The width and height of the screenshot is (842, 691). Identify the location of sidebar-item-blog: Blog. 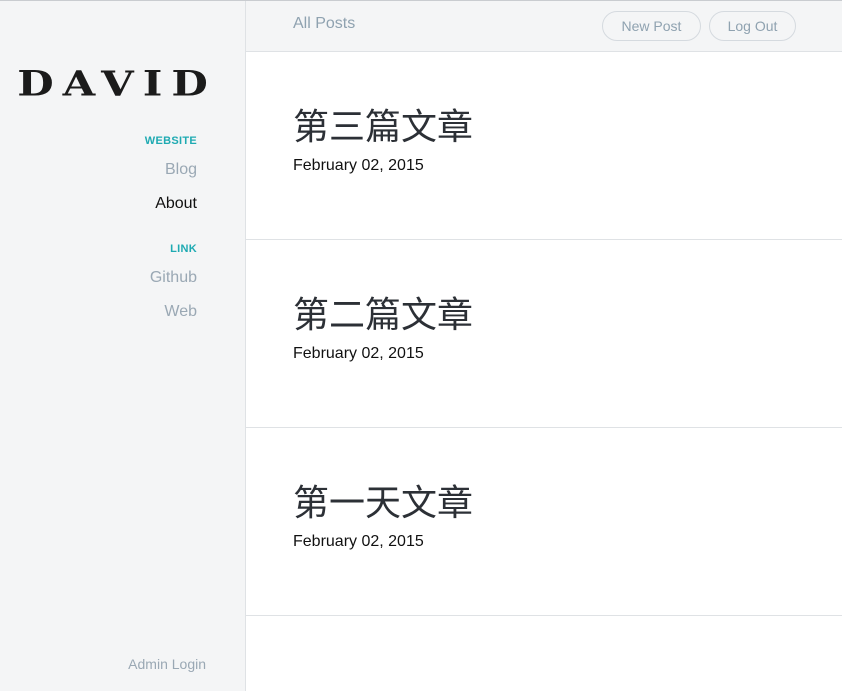
(171, 170).